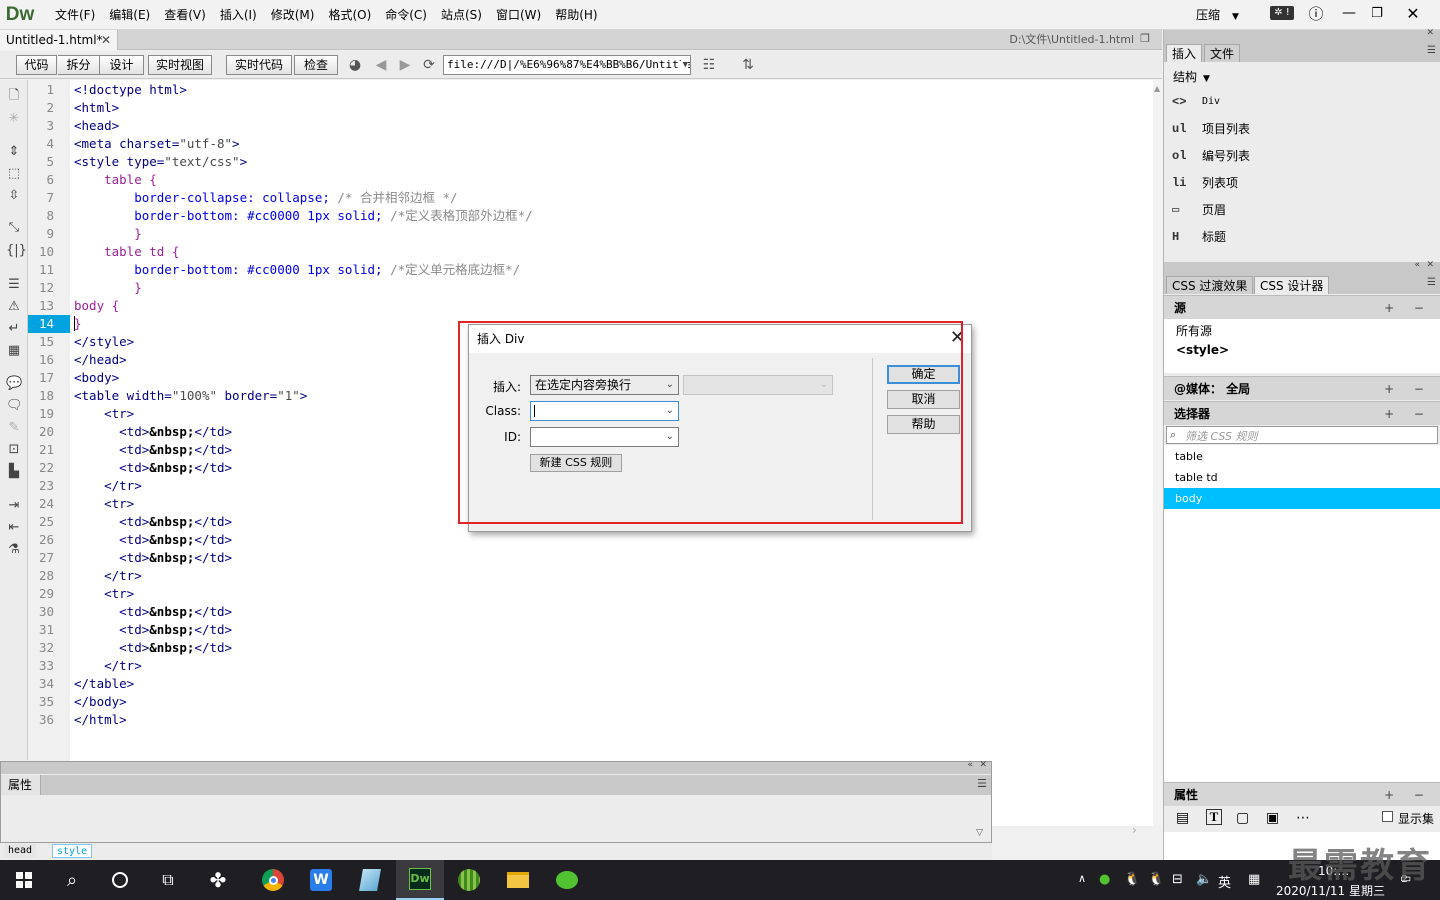  What do you see at coordinates (923, 399) in the screenshot?
I see `cancel-button: 取消` at bounding box center [923, 399].